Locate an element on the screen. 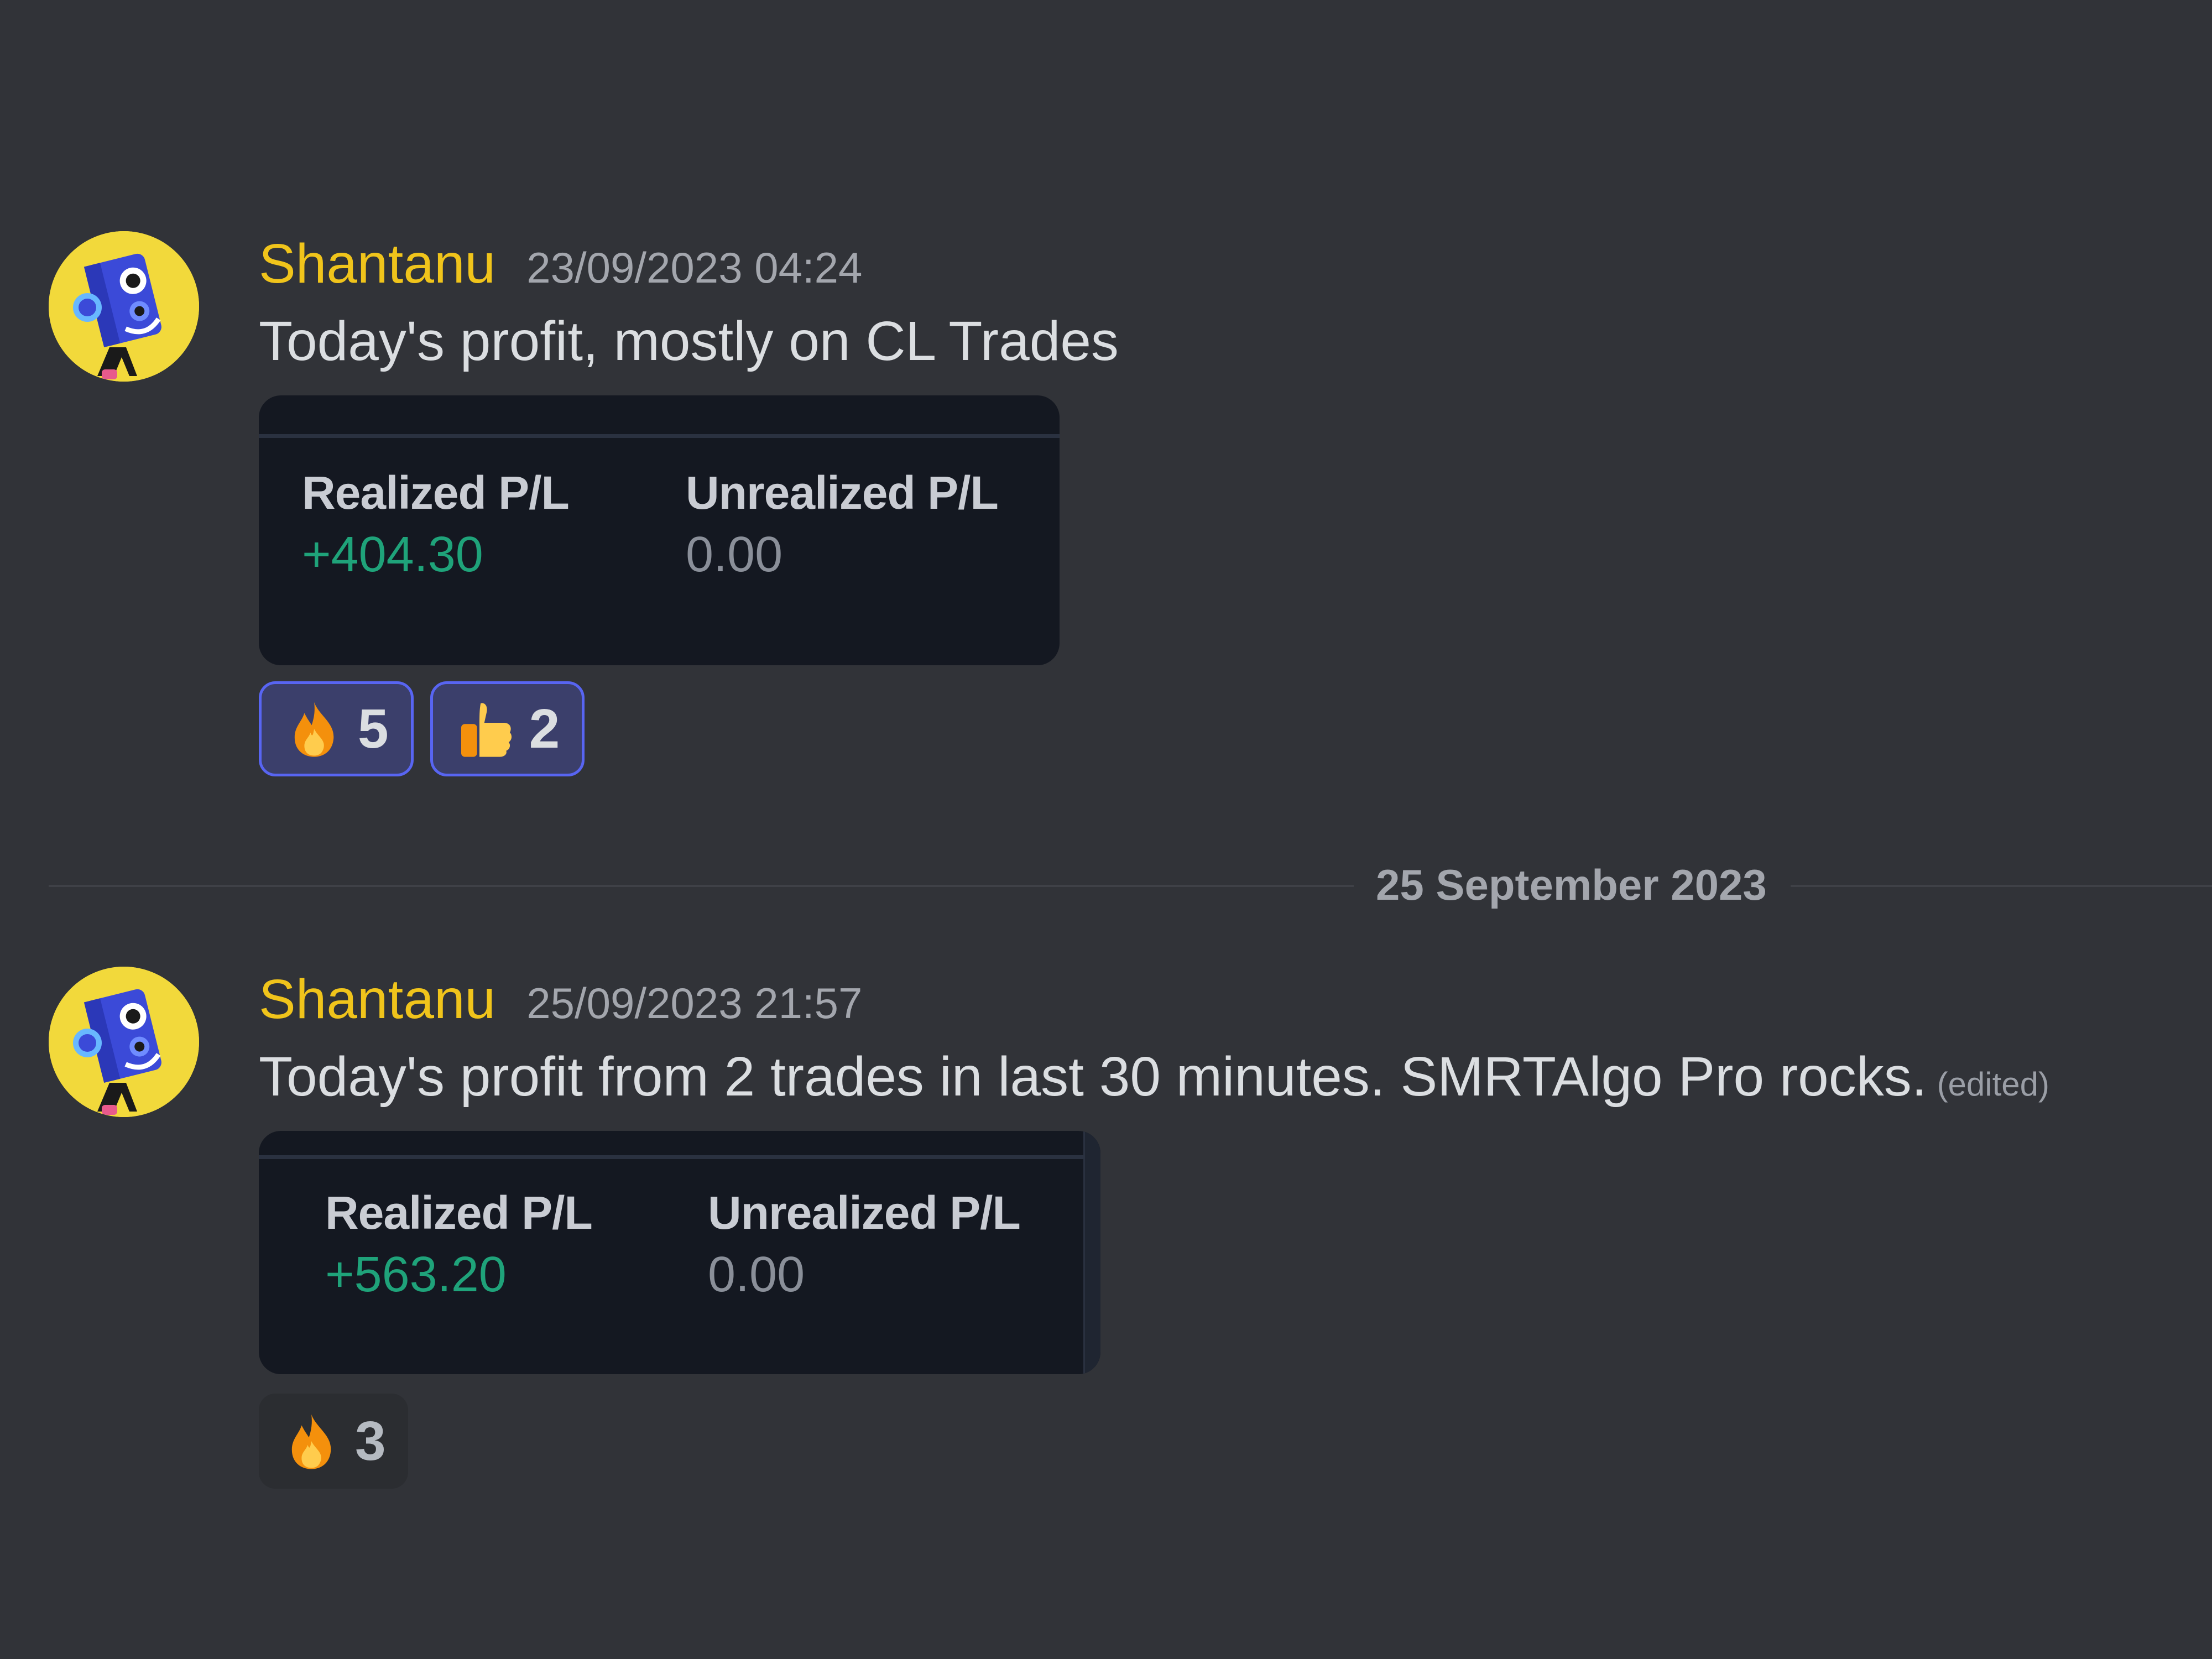  edited-indicator: (edited) is located at coordinates (1993, 1084).